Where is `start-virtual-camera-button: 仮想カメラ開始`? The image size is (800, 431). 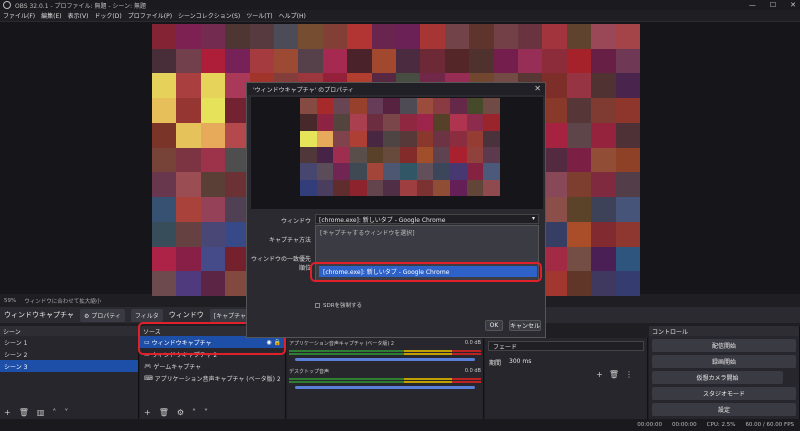
start-virtual-camera-button: 仮想カメラ開始 is located at coordinates (717, 377).